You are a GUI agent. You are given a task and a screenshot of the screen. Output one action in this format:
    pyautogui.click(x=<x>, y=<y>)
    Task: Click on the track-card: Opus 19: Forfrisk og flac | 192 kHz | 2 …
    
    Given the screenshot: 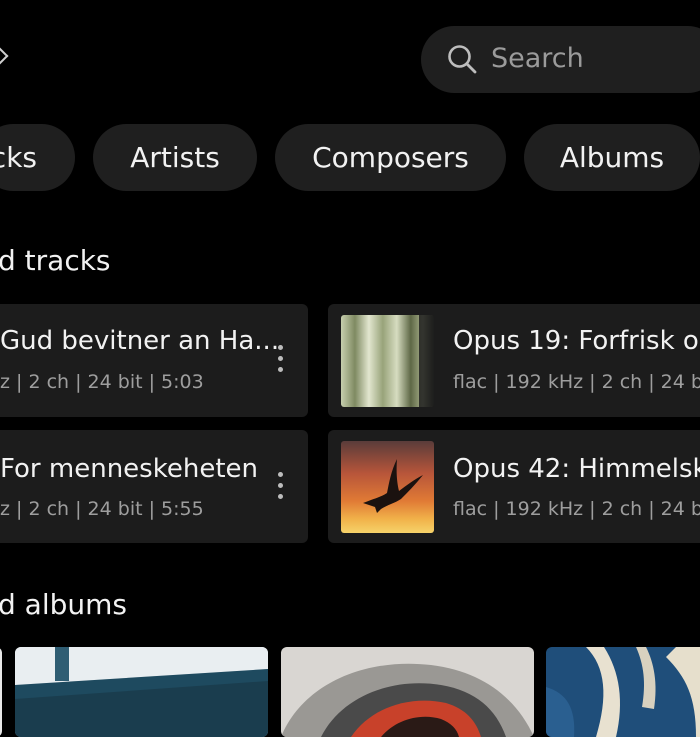 What is the action you would take?
    pyautogui.click(x=514, y=360)
    